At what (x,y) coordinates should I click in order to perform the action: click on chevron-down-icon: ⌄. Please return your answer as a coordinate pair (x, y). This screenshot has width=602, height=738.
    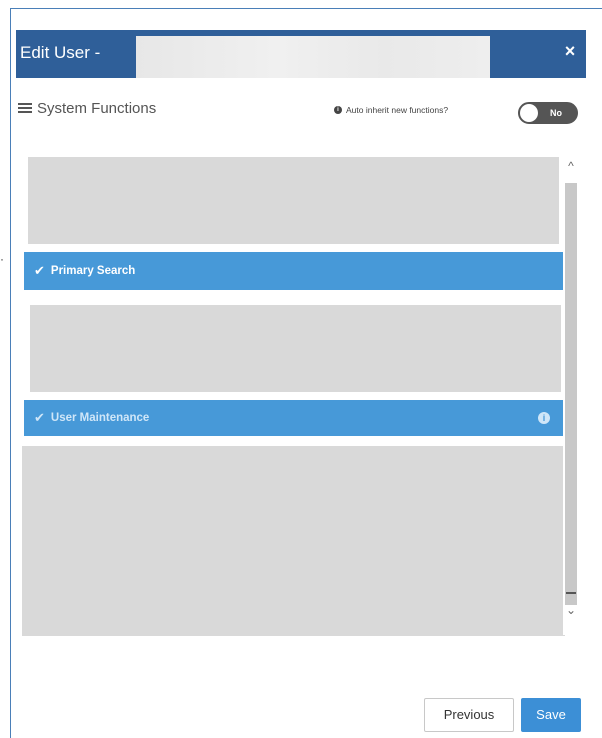
    Looking at the image, I should click on (571, 610).